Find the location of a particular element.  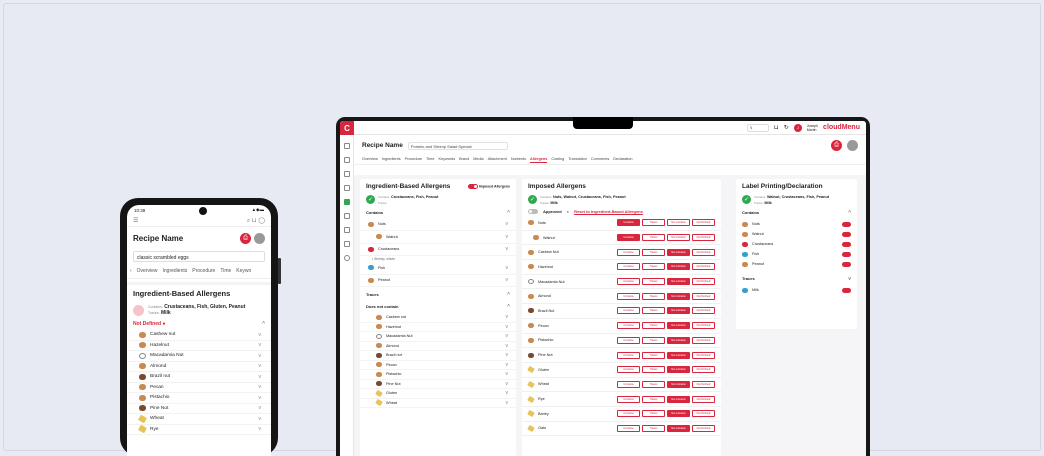

bell-icon: ◯ is located at coordinates (261, 221).